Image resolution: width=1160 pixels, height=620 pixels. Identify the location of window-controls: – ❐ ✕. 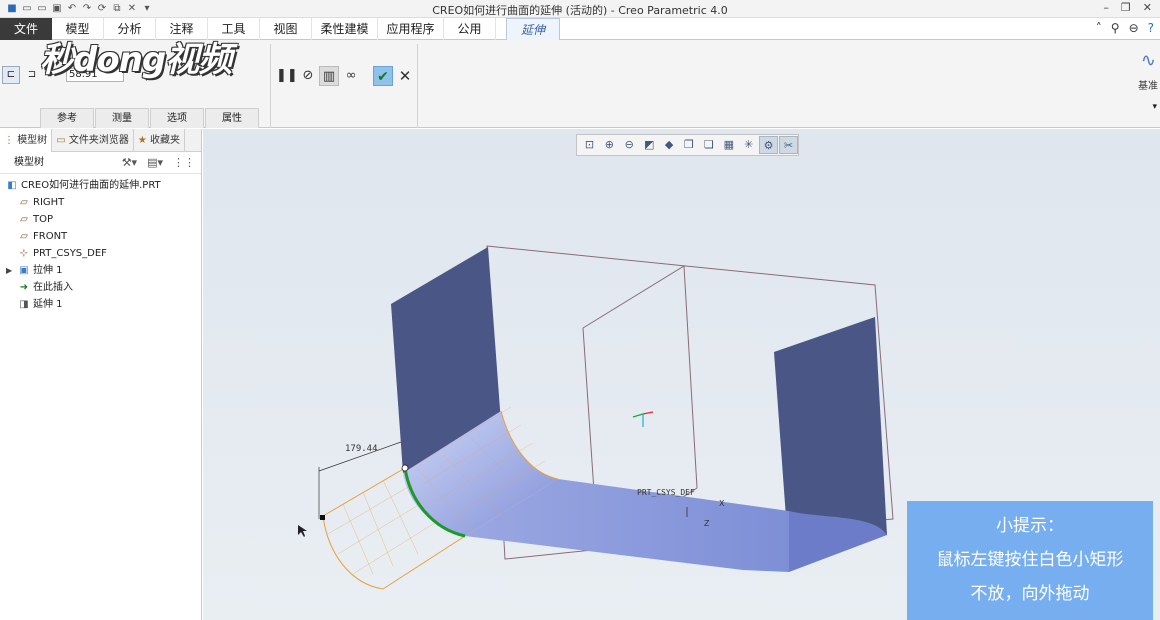
(1127, 7).